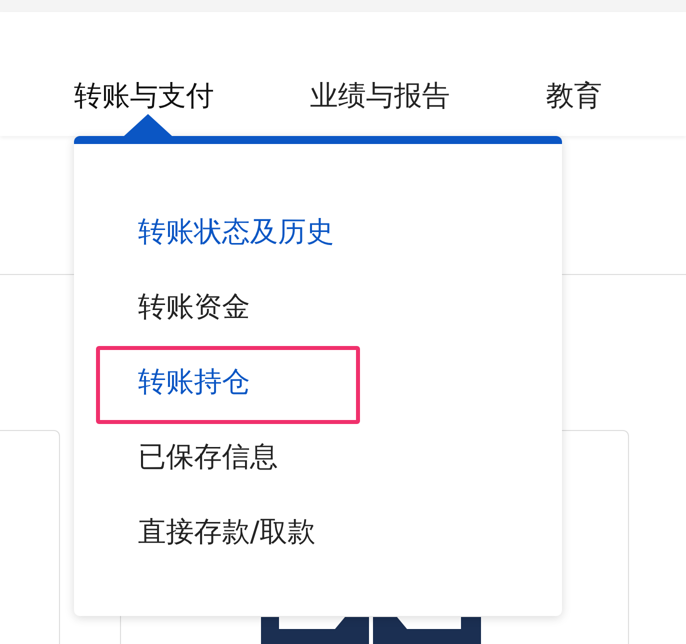 The height and width of the screenshot is (644, 686). I want to click on nav-tab: 教育, so click(574, 96).